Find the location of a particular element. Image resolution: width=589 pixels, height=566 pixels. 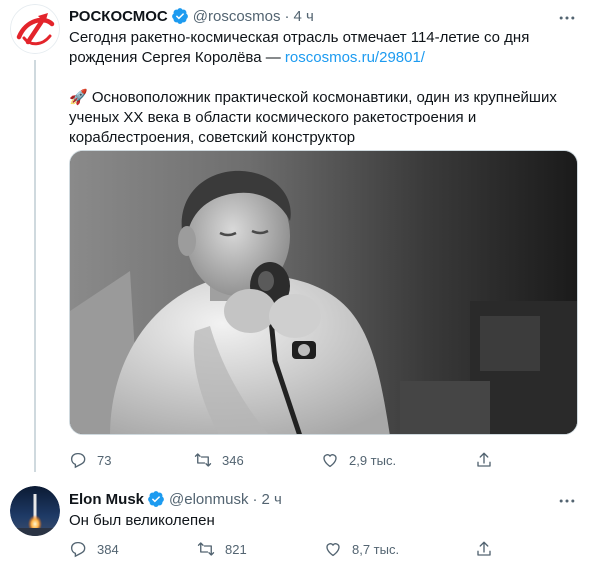

author-name: Elon Musk is located at coordinates (106, 499).